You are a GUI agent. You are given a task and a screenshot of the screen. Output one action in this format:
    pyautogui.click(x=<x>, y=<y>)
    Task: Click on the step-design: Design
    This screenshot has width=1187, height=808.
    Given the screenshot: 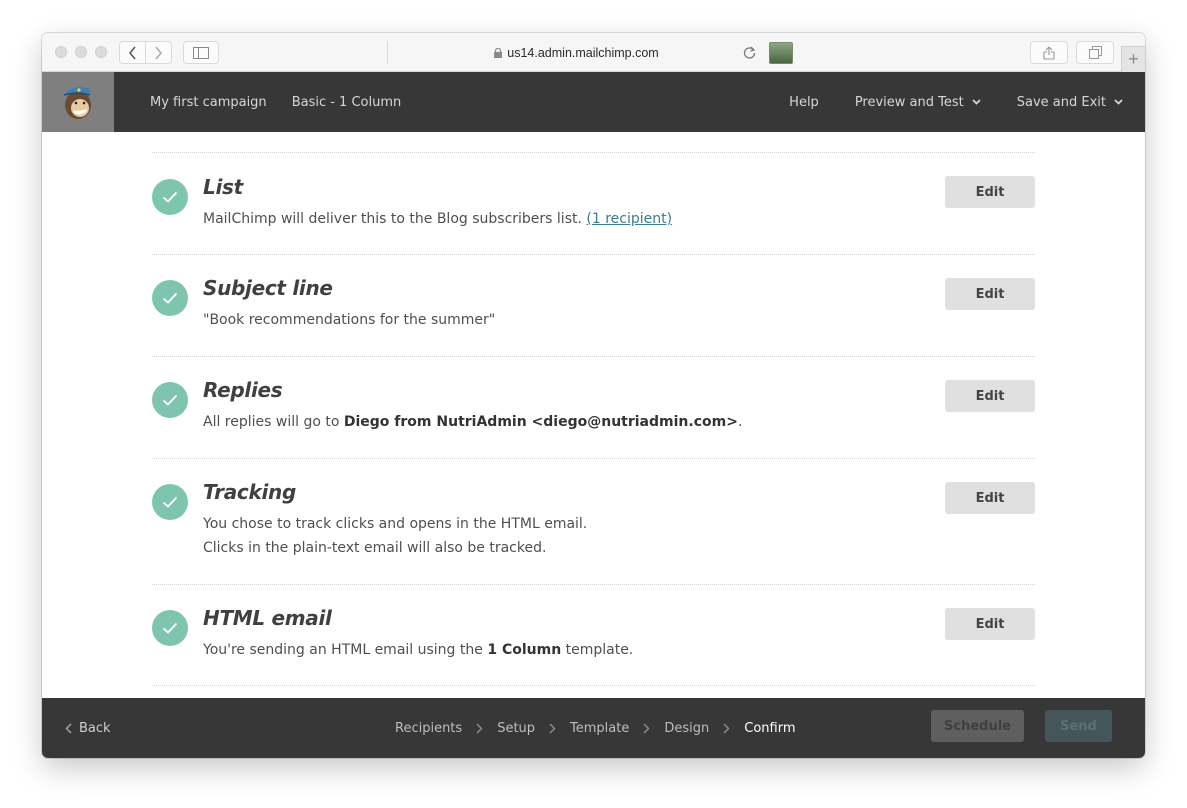 What is the action you would take?
    pyautogui.click(x=686, y=728)
    